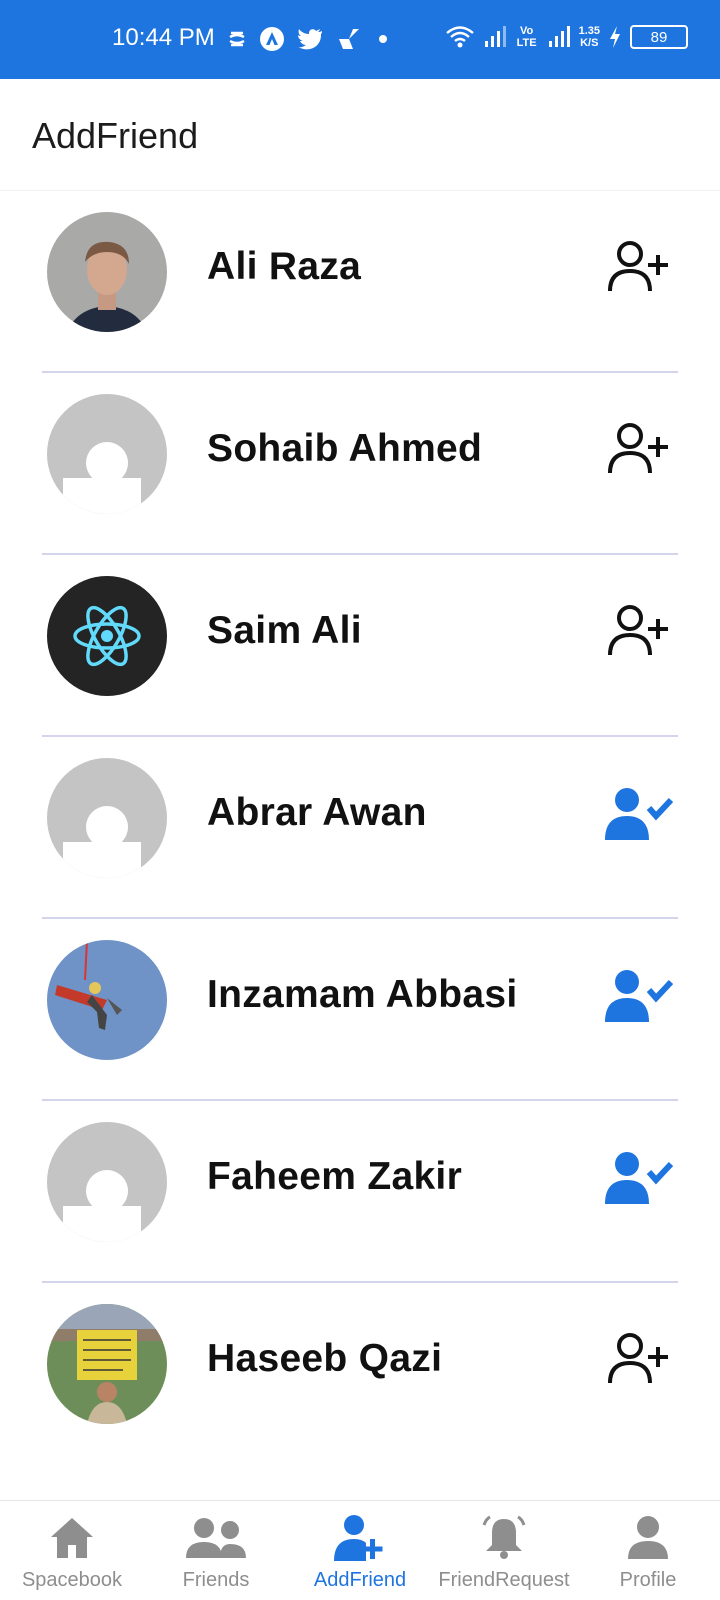 Image resolution: width=720 pixels, height=1600 pixels. What do you see at coordinates (72, 1580) in the screenshot?
I see `nav-label: Spacebook` at bounding box center [72, 1580].